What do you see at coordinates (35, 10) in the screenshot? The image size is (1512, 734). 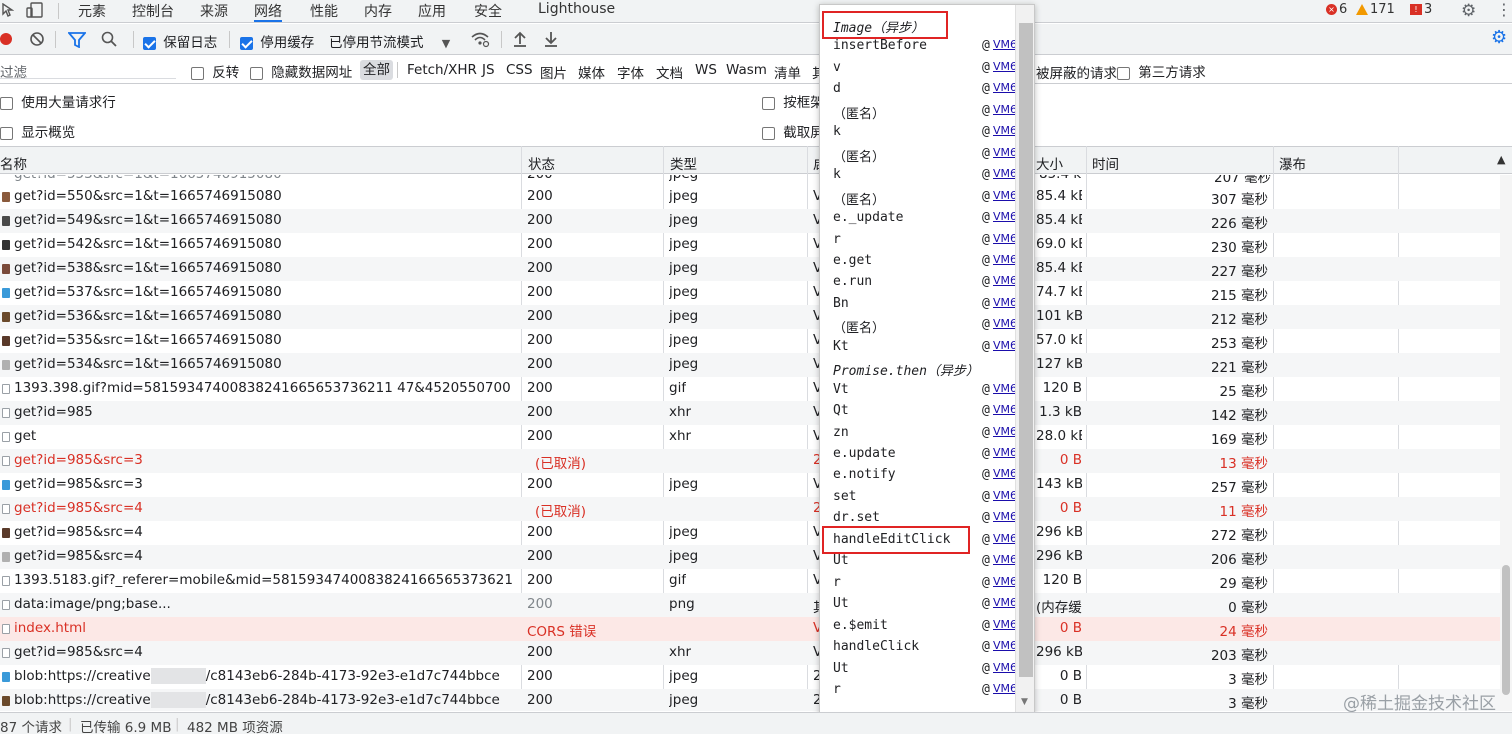 I see `device-toolbar-icon` at bounding box center [35, 10].